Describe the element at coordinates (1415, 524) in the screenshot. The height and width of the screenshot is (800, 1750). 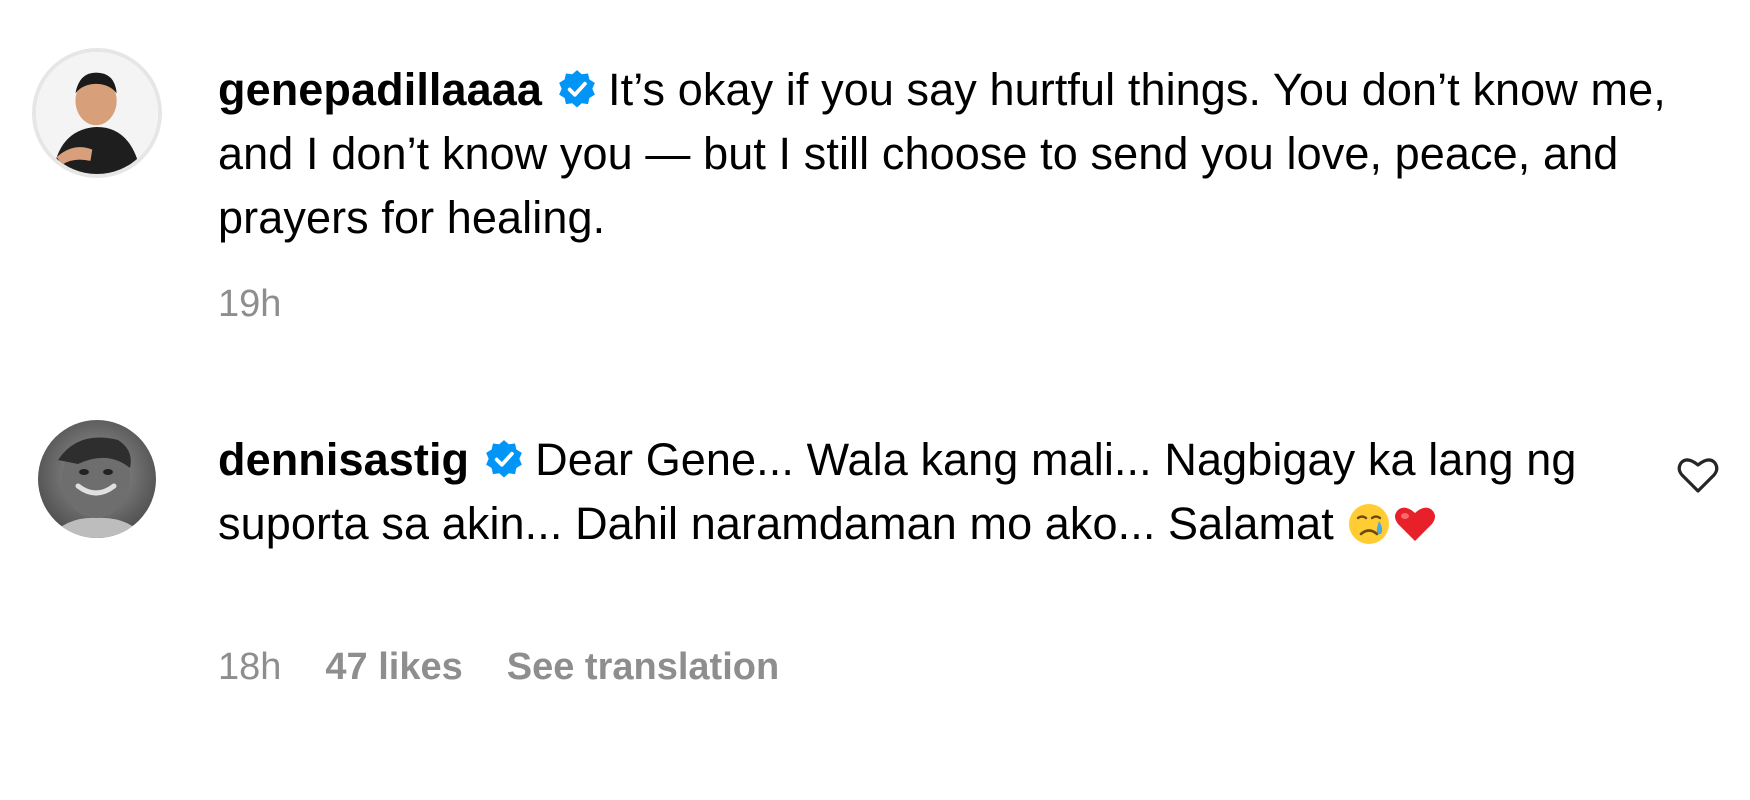
I see `red-heart-emoji` at that location.